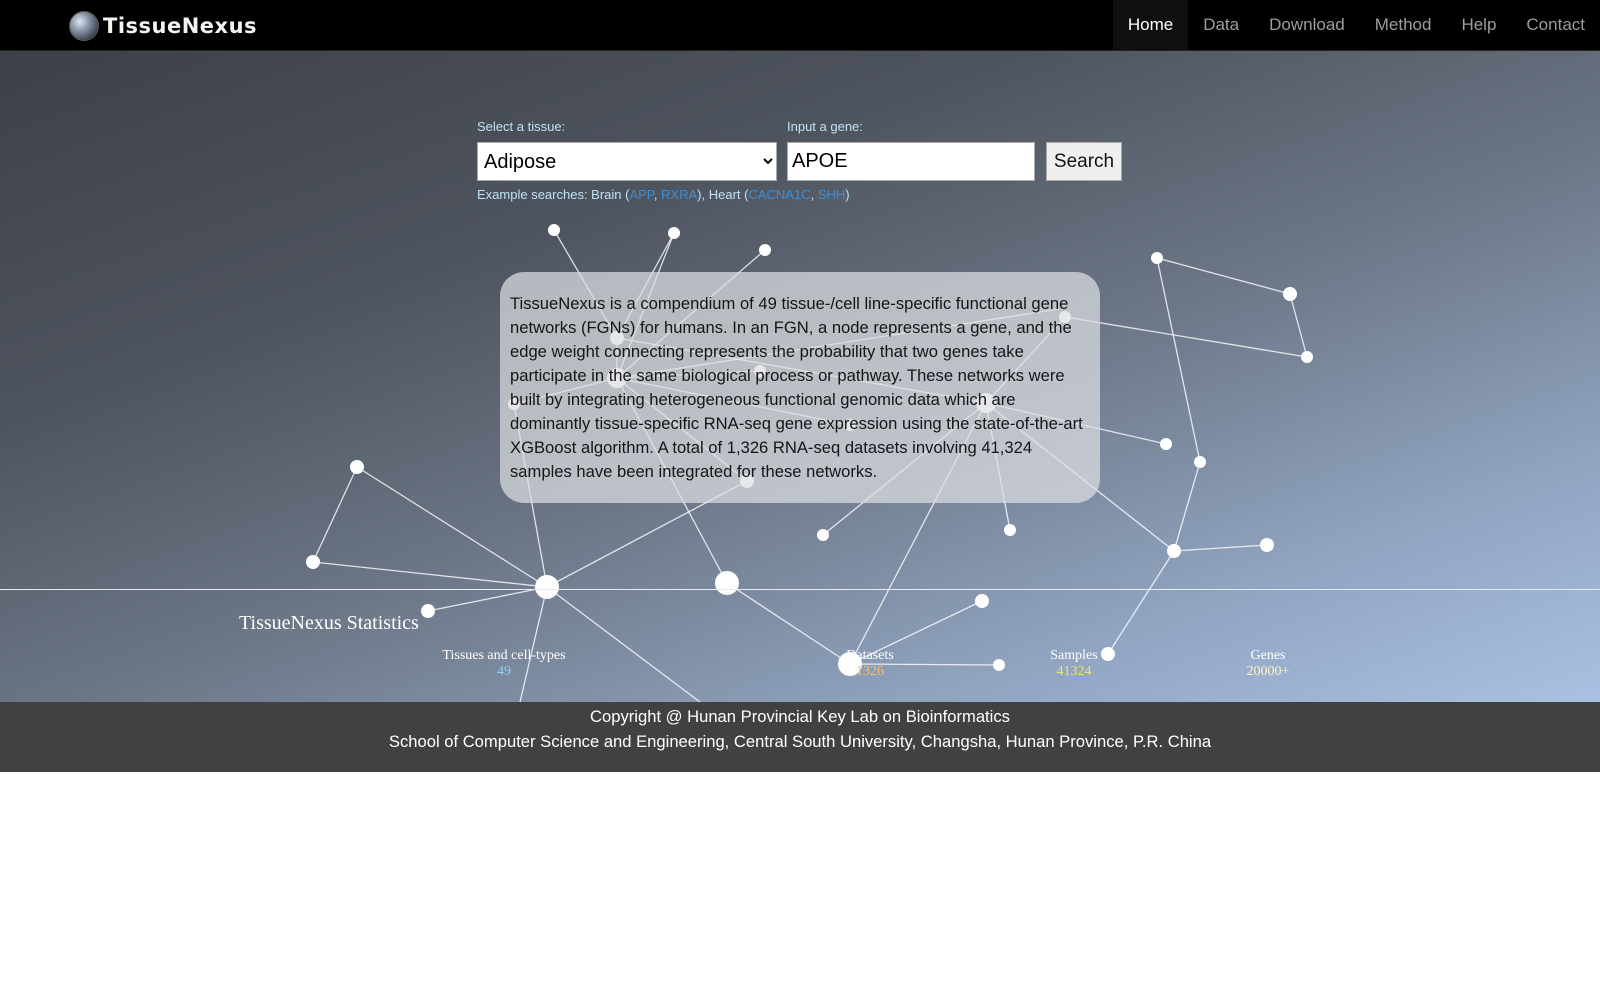  Describe the element at coordinates (847, 194) in the screenshot. I see `examples-suffix: )` at that location.